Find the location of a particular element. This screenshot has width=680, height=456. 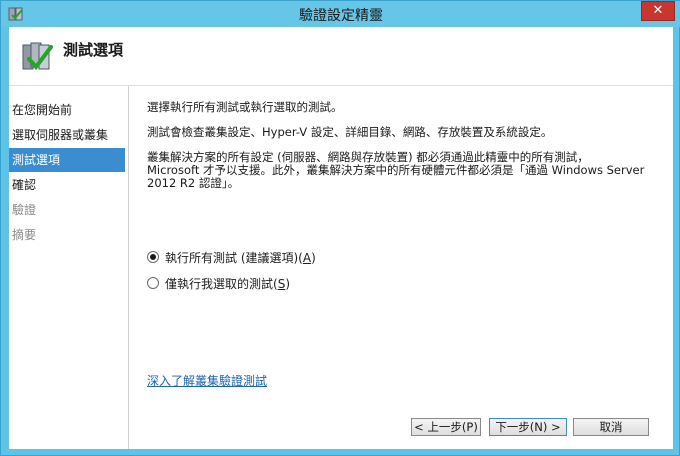

title-bar: 驗證設定精靈 ✕ is located at coordinates (340, 14).